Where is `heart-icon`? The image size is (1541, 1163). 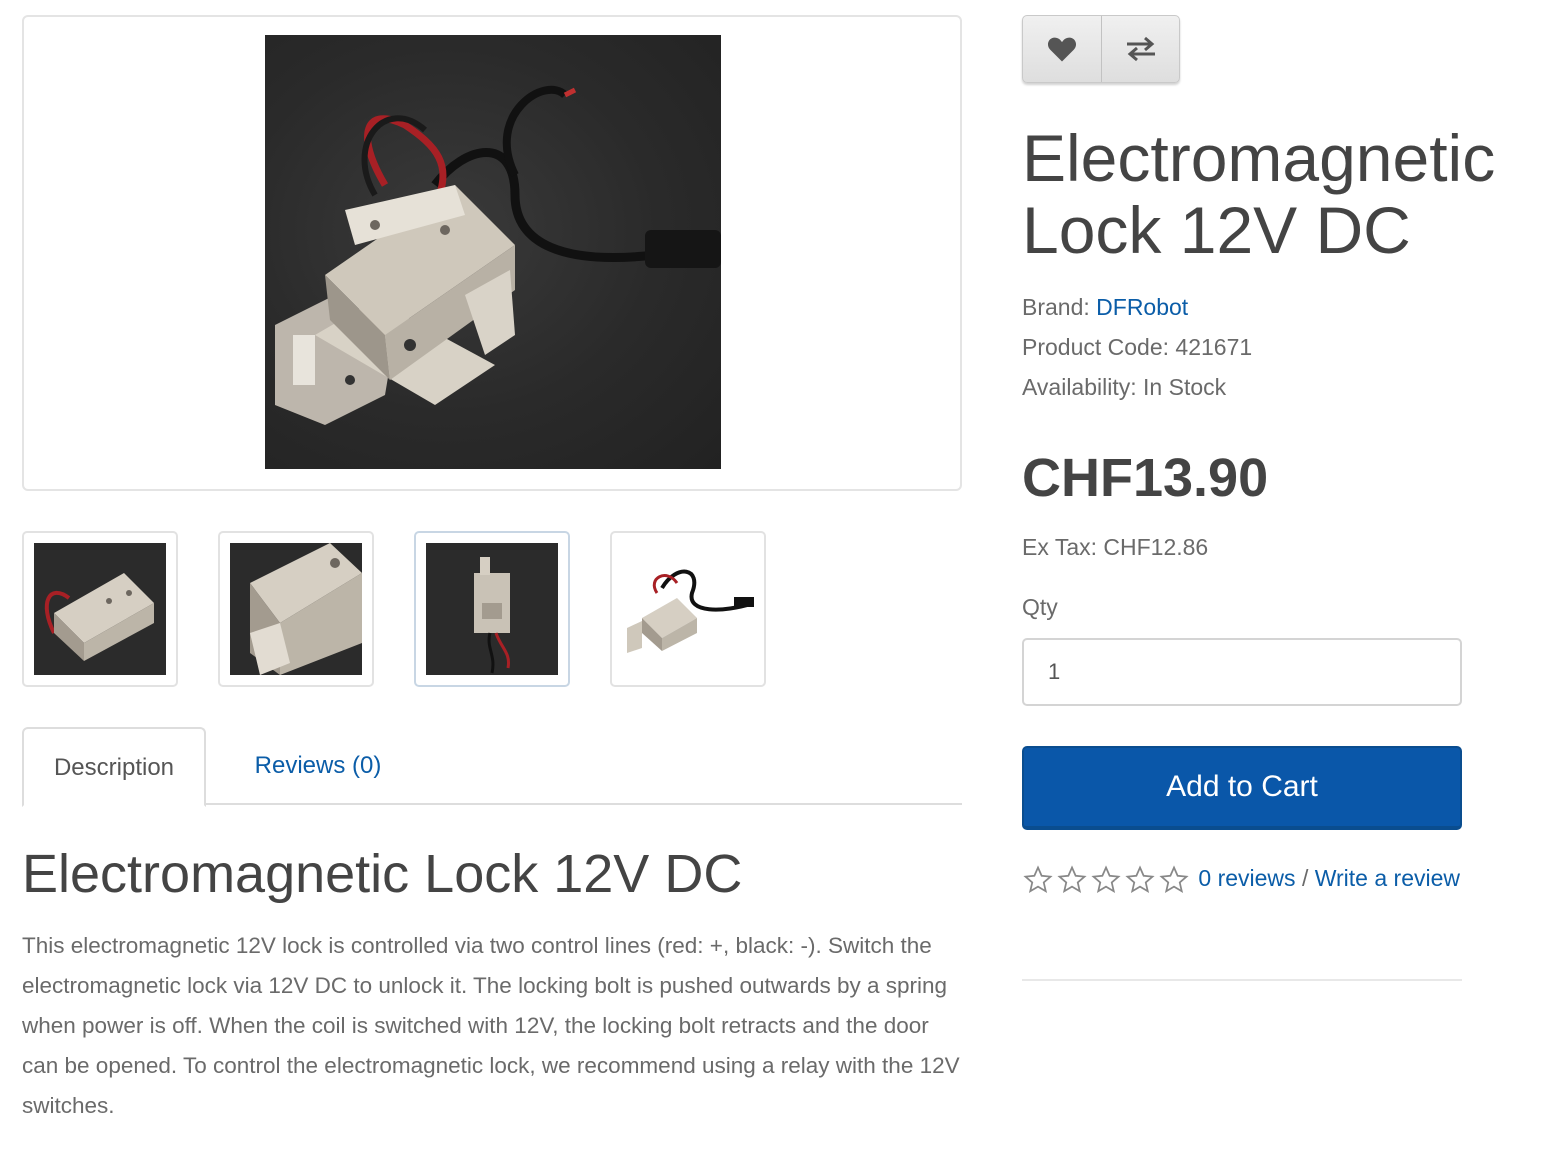
heart-icon is located at coordinates (1062, 49).